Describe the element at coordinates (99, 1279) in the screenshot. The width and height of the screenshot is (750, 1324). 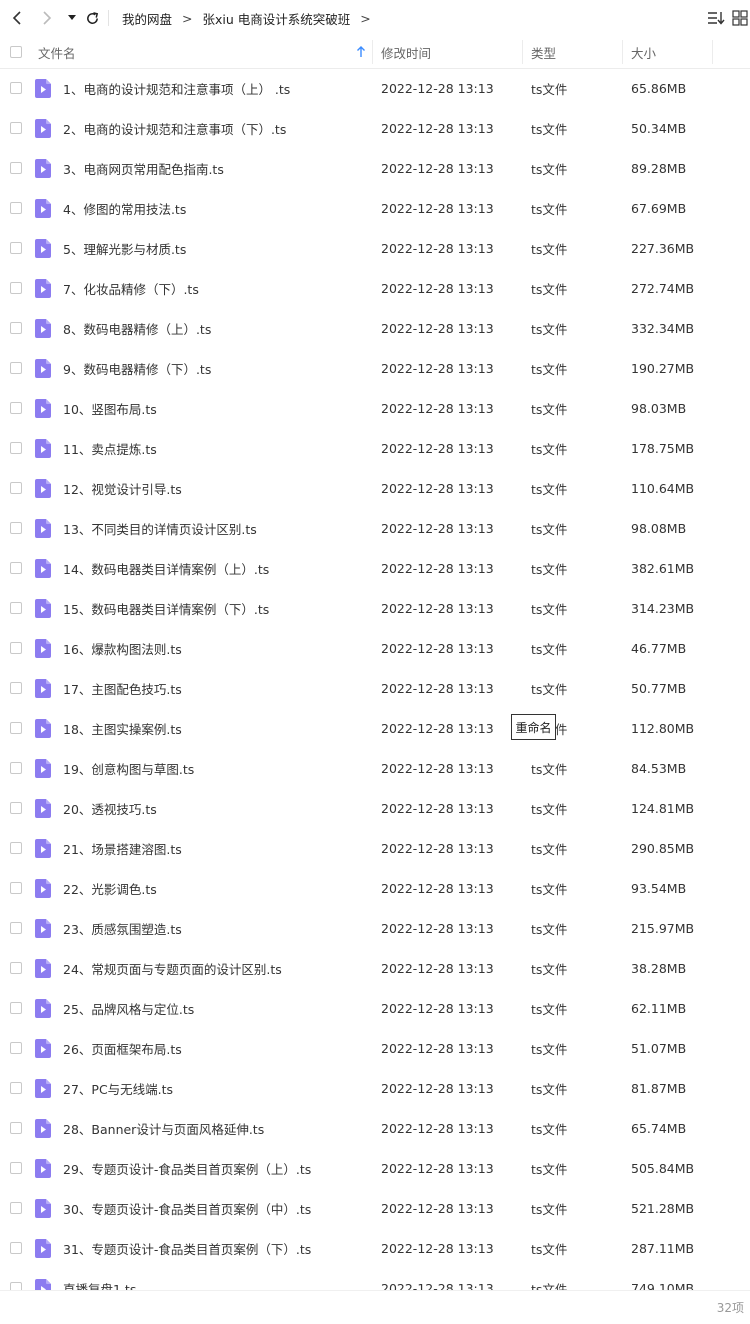
I see `file-name: 直播复盘1.ts` at that location.